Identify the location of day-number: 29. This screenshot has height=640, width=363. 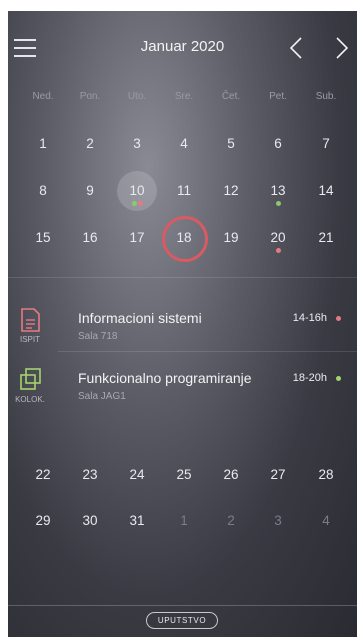
(43, 520).